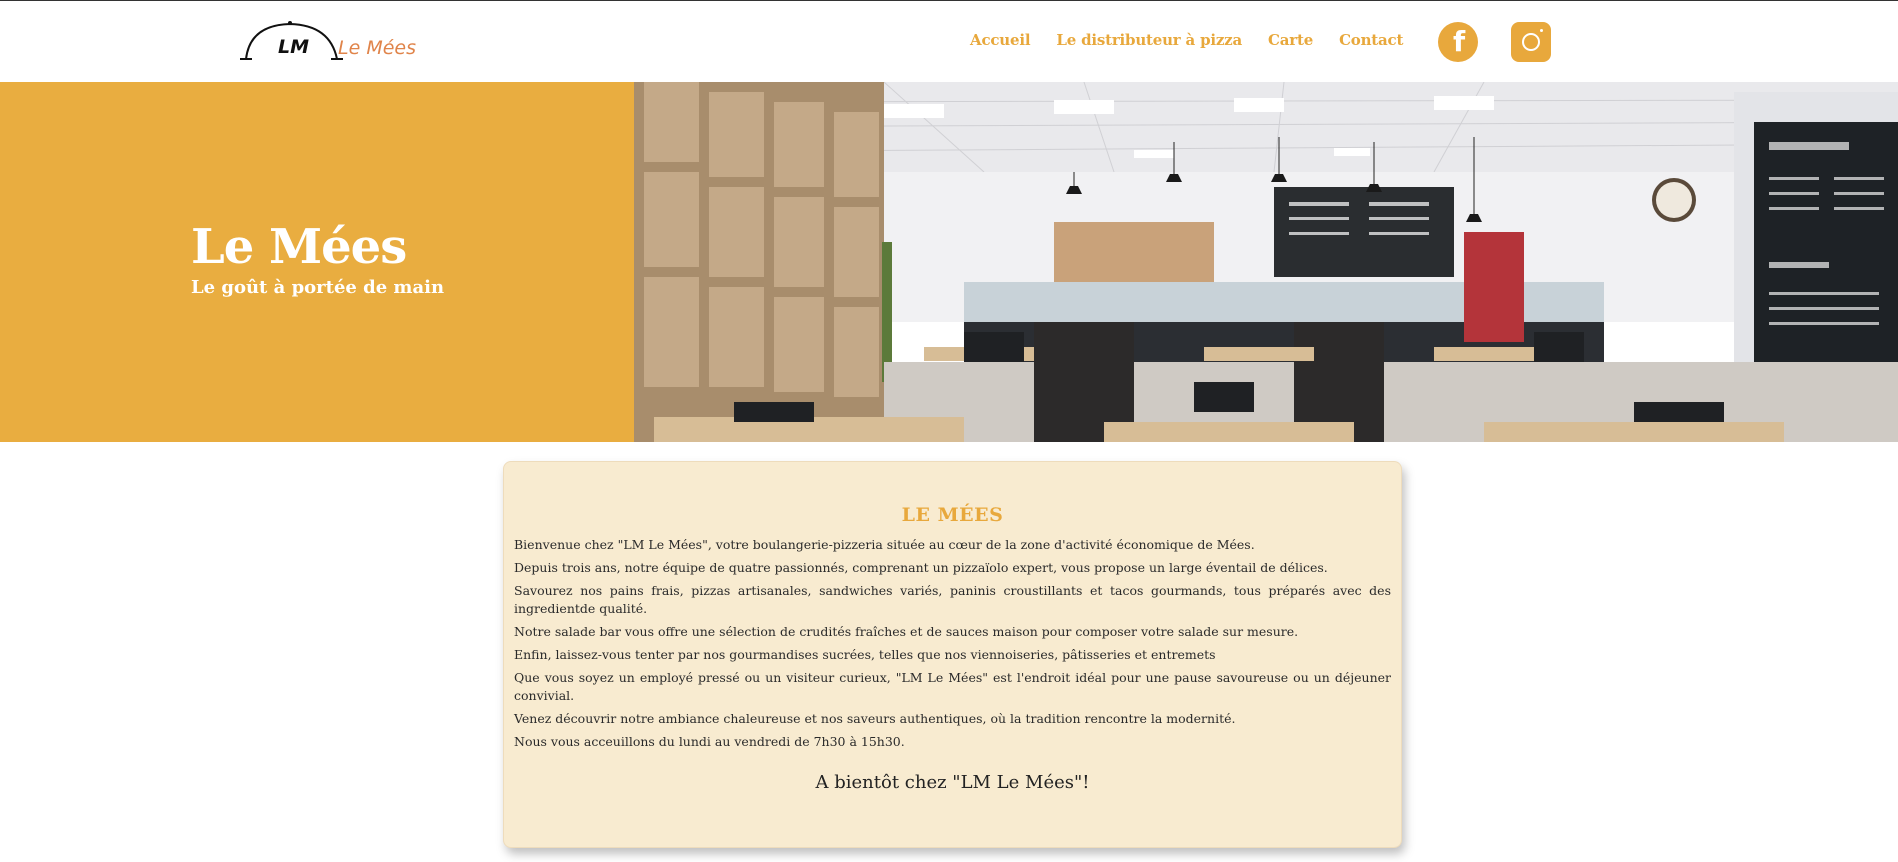  Describe the element at coordinates (1000, 40) in the screenshot. I see `nav-item-accueil: Accueil` at that location.